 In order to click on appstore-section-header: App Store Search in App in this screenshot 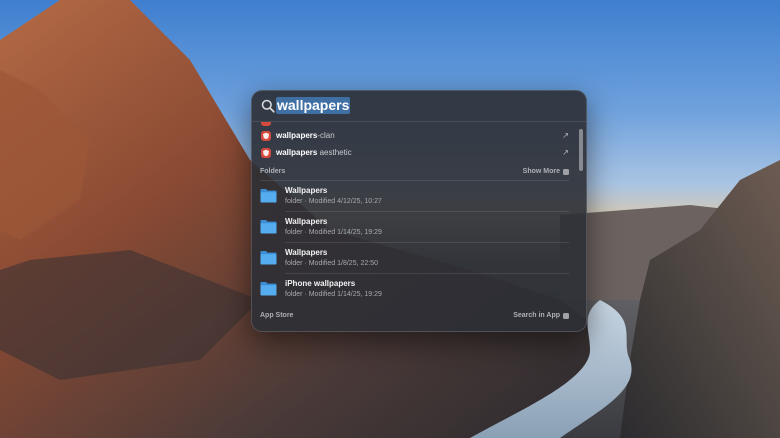, I will do `click(419, 316)`.